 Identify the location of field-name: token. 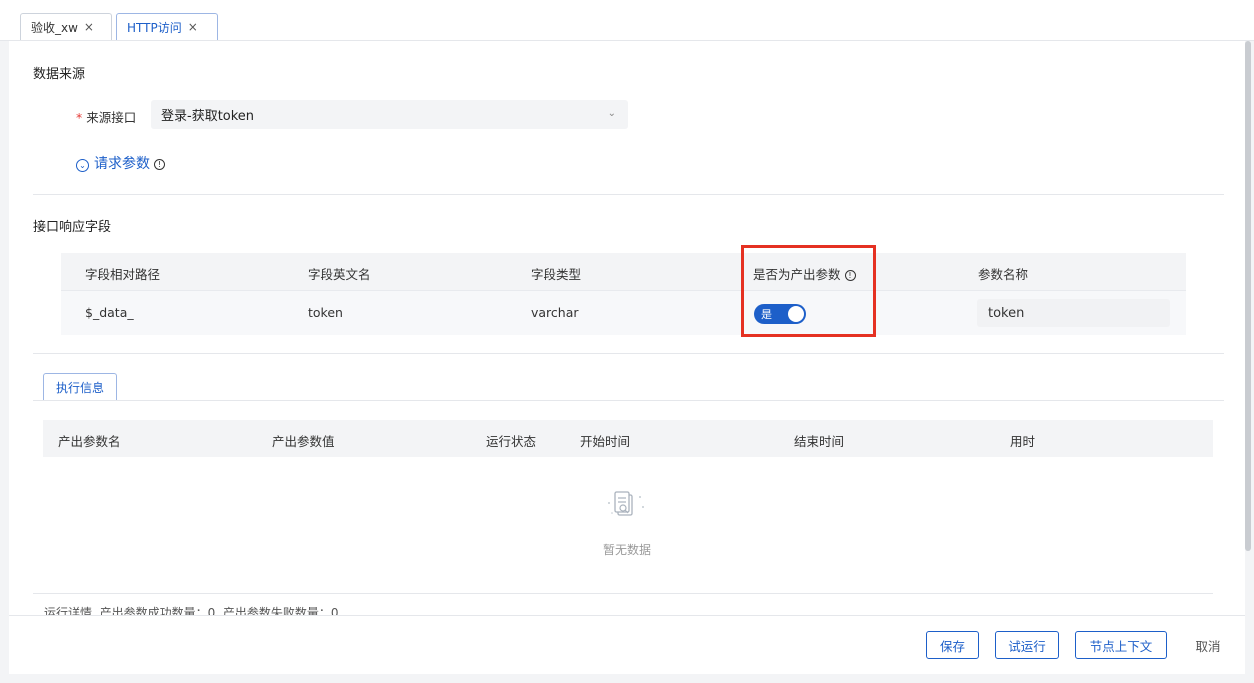
(325, 312).